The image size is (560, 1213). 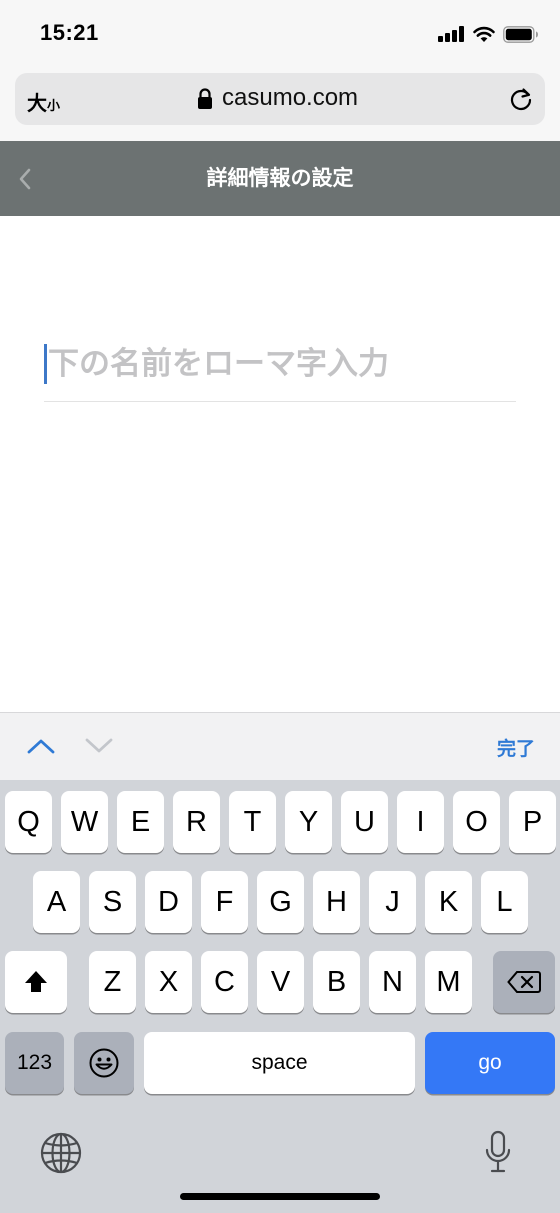 What do you see at coordinates (392, 982) in the screenshot?
I see `key-n: N` at bounding box center [392, 982].